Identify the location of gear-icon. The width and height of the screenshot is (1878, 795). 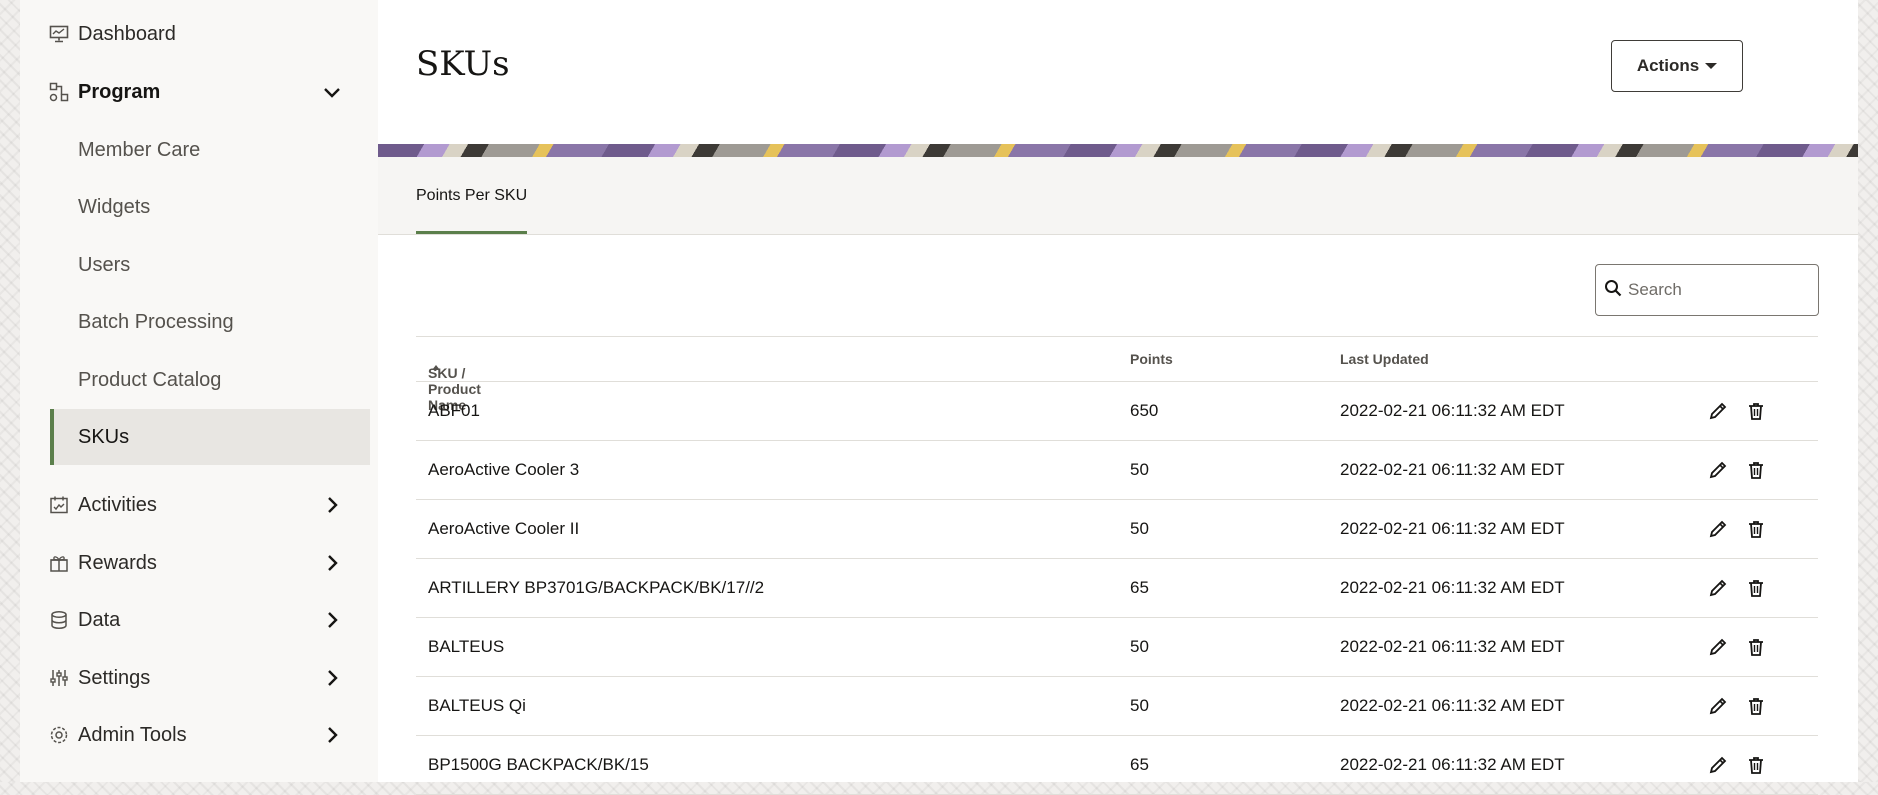
(59, 735).